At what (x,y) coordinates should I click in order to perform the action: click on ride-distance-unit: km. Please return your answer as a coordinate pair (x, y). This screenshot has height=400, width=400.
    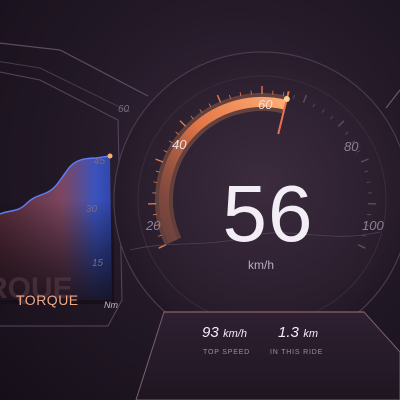
    Looking at the image, I should click on (310, 334).